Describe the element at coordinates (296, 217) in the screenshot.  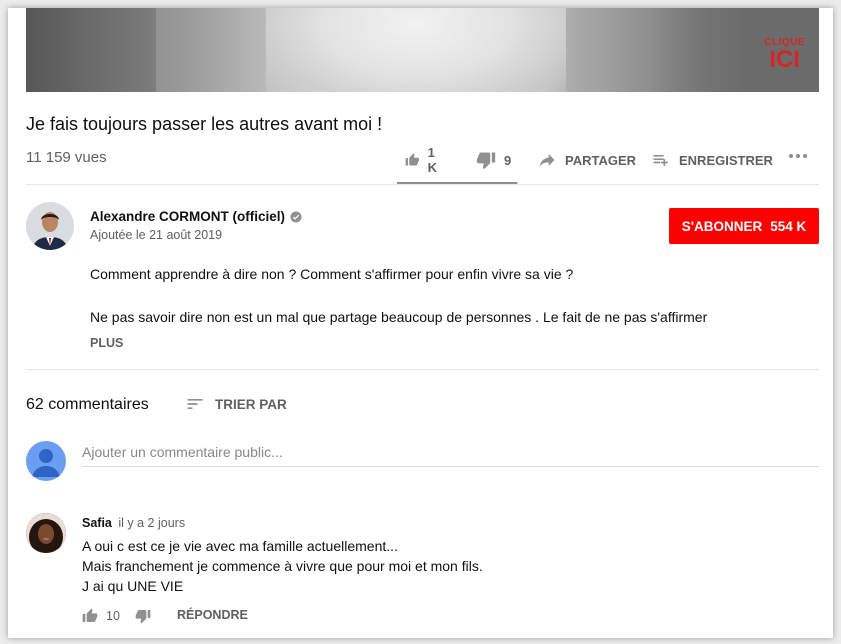
I see `verified-check-icon` at that location.